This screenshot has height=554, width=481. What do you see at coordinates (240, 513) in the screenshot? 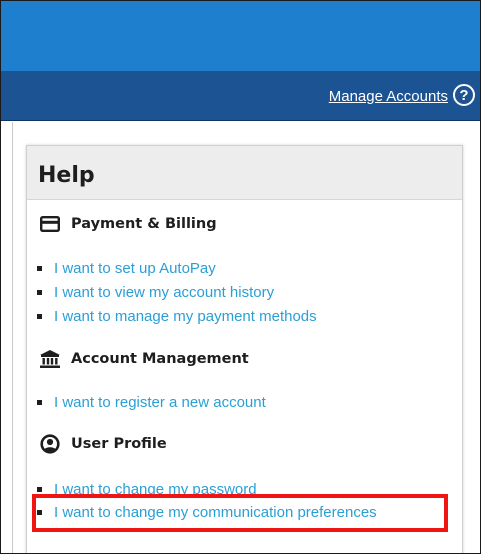
I see `highlight-annotation` at bounding box center [240, 513].